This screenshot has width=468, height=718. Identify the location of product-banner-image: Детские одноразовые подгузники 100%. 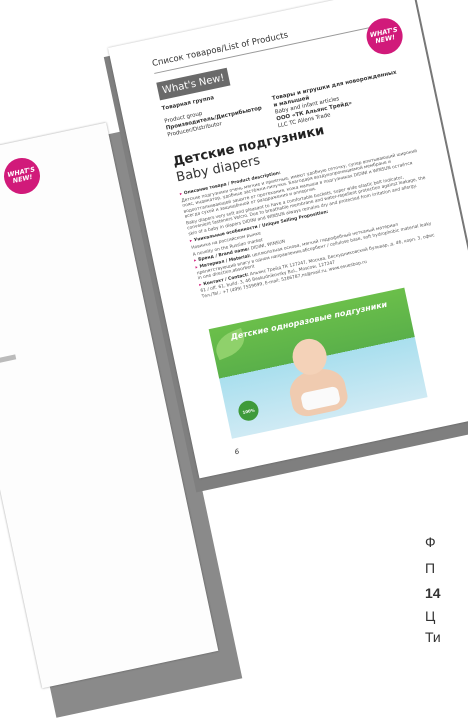
(318, 363).